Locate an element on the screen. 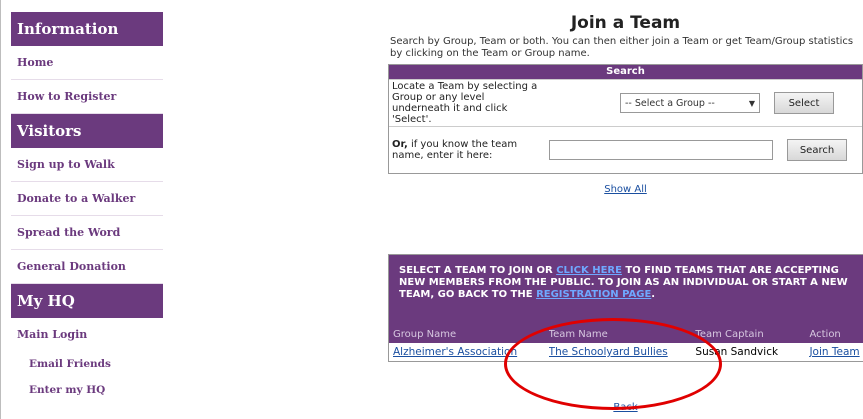 The height and width of the screenshot is (419, 863). sidebar-item-home: Home is located at coordinates (87, 63).